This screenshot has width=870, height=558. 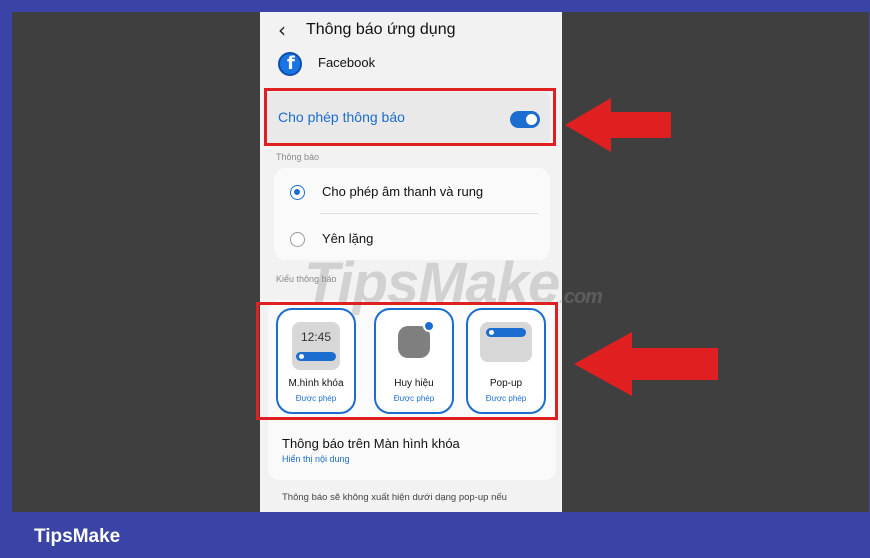 I want to click on page-title: Thông báo ứng dụng, so click(x=381, y=29).